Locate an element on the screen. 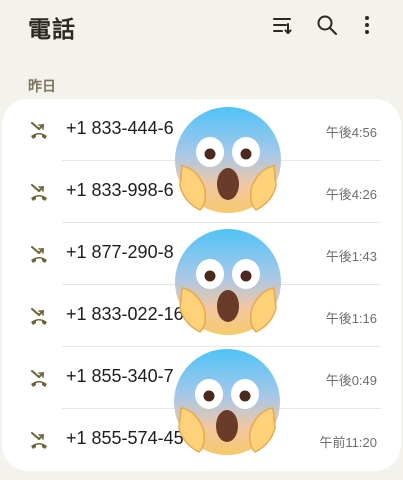 This screenshot has height=480, width=403. app-bar: 電話 is located at coordinates (201, 26).